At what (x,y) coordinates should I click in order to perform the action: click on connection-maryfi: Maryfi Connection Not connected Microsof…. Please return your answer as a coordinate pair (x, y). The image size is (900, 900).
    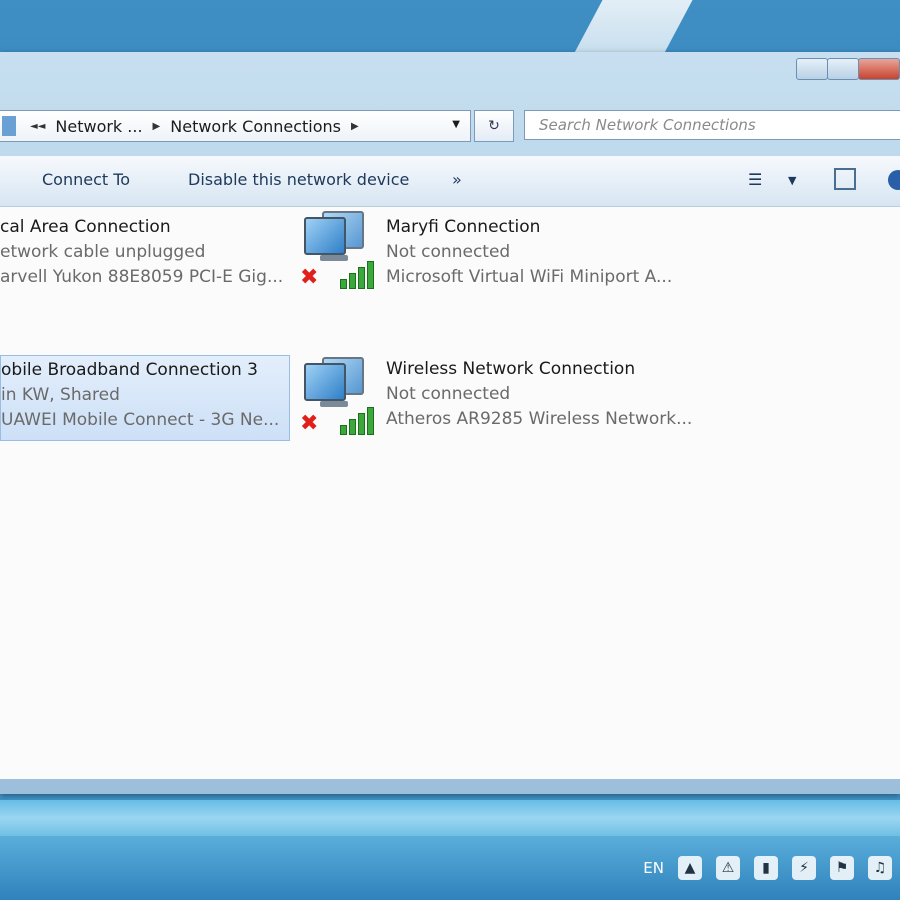
    Looking at the image, I should click on (544, 250).